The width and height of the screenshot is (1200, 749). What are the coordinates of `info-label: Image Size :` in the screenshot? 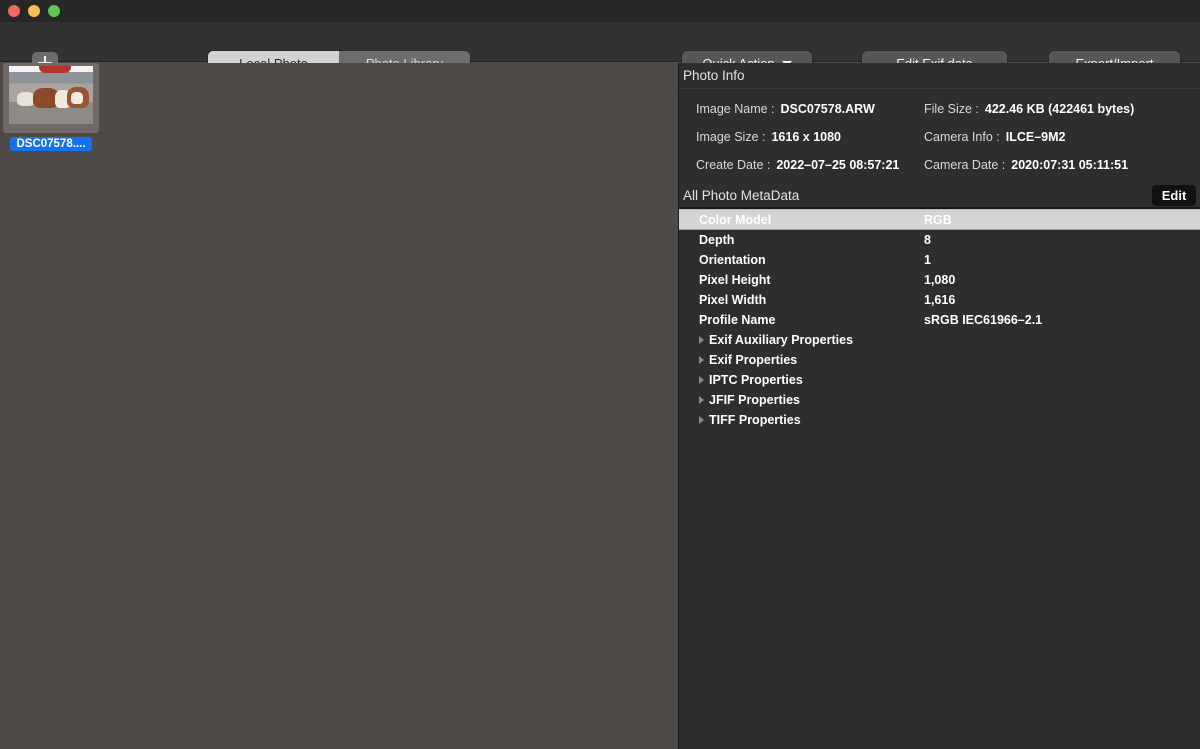 It's located at (731, 137).